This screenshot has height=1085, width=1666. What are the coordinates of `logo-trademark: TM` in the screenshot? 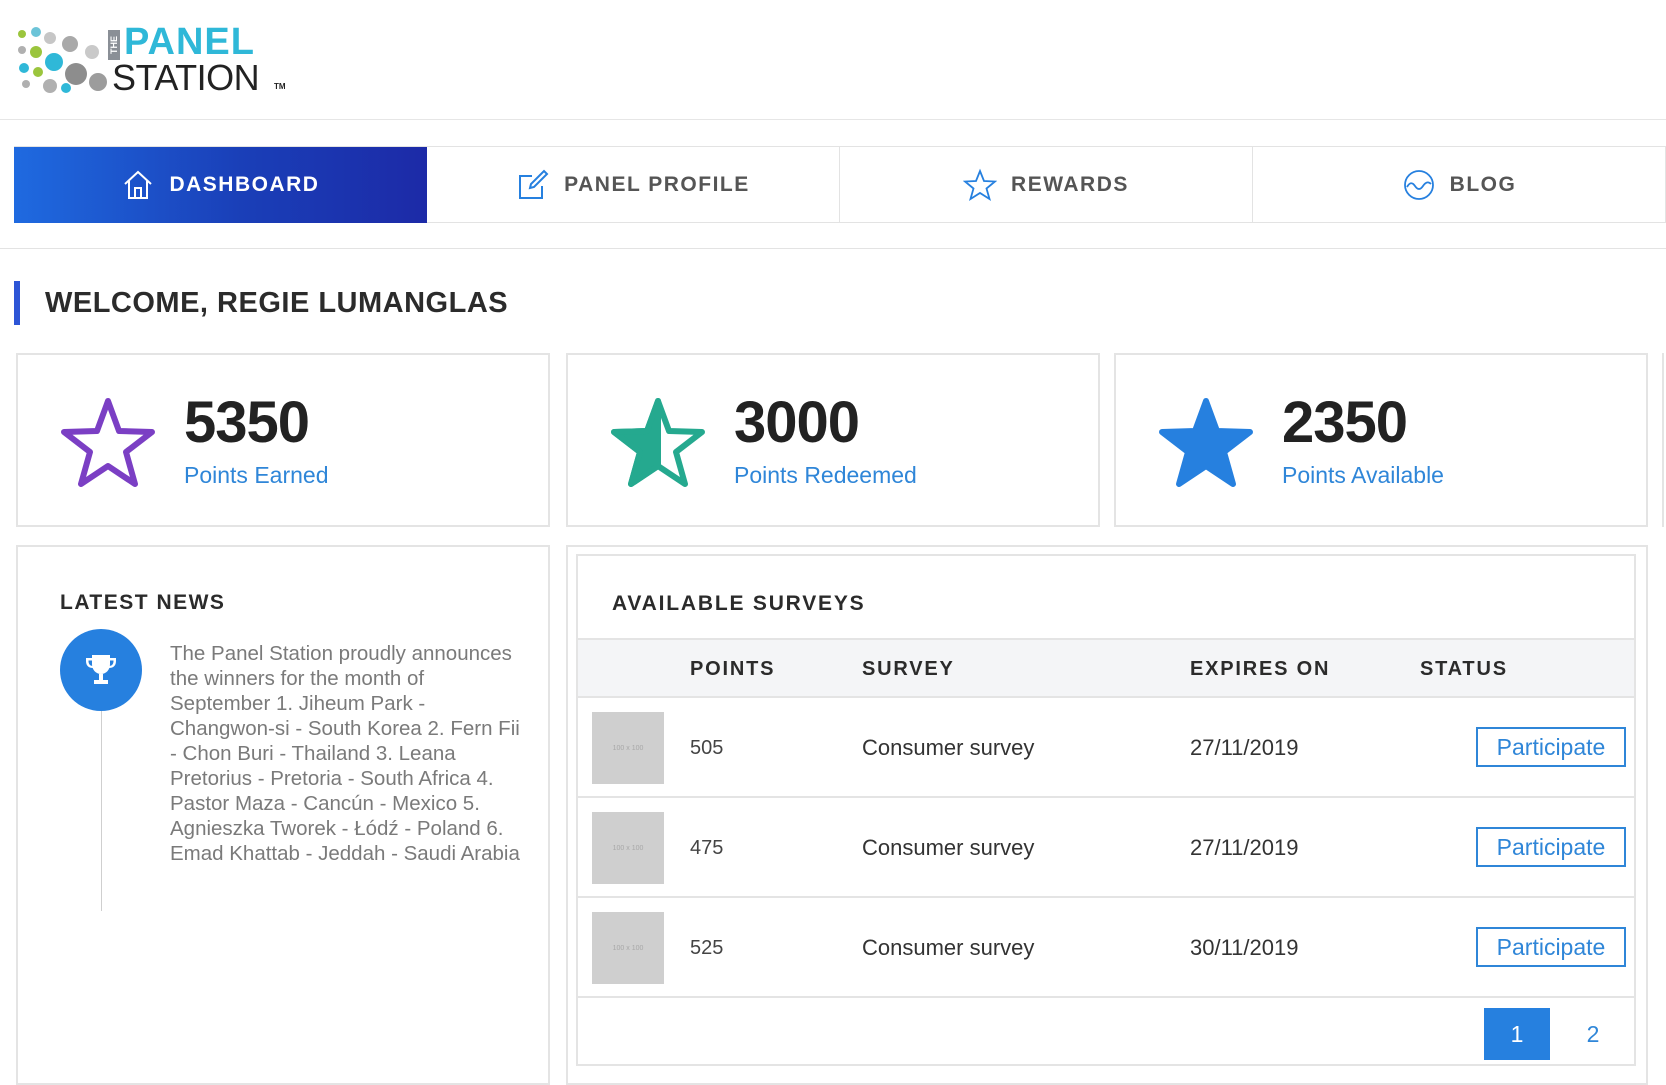 It's located at (280, 86).